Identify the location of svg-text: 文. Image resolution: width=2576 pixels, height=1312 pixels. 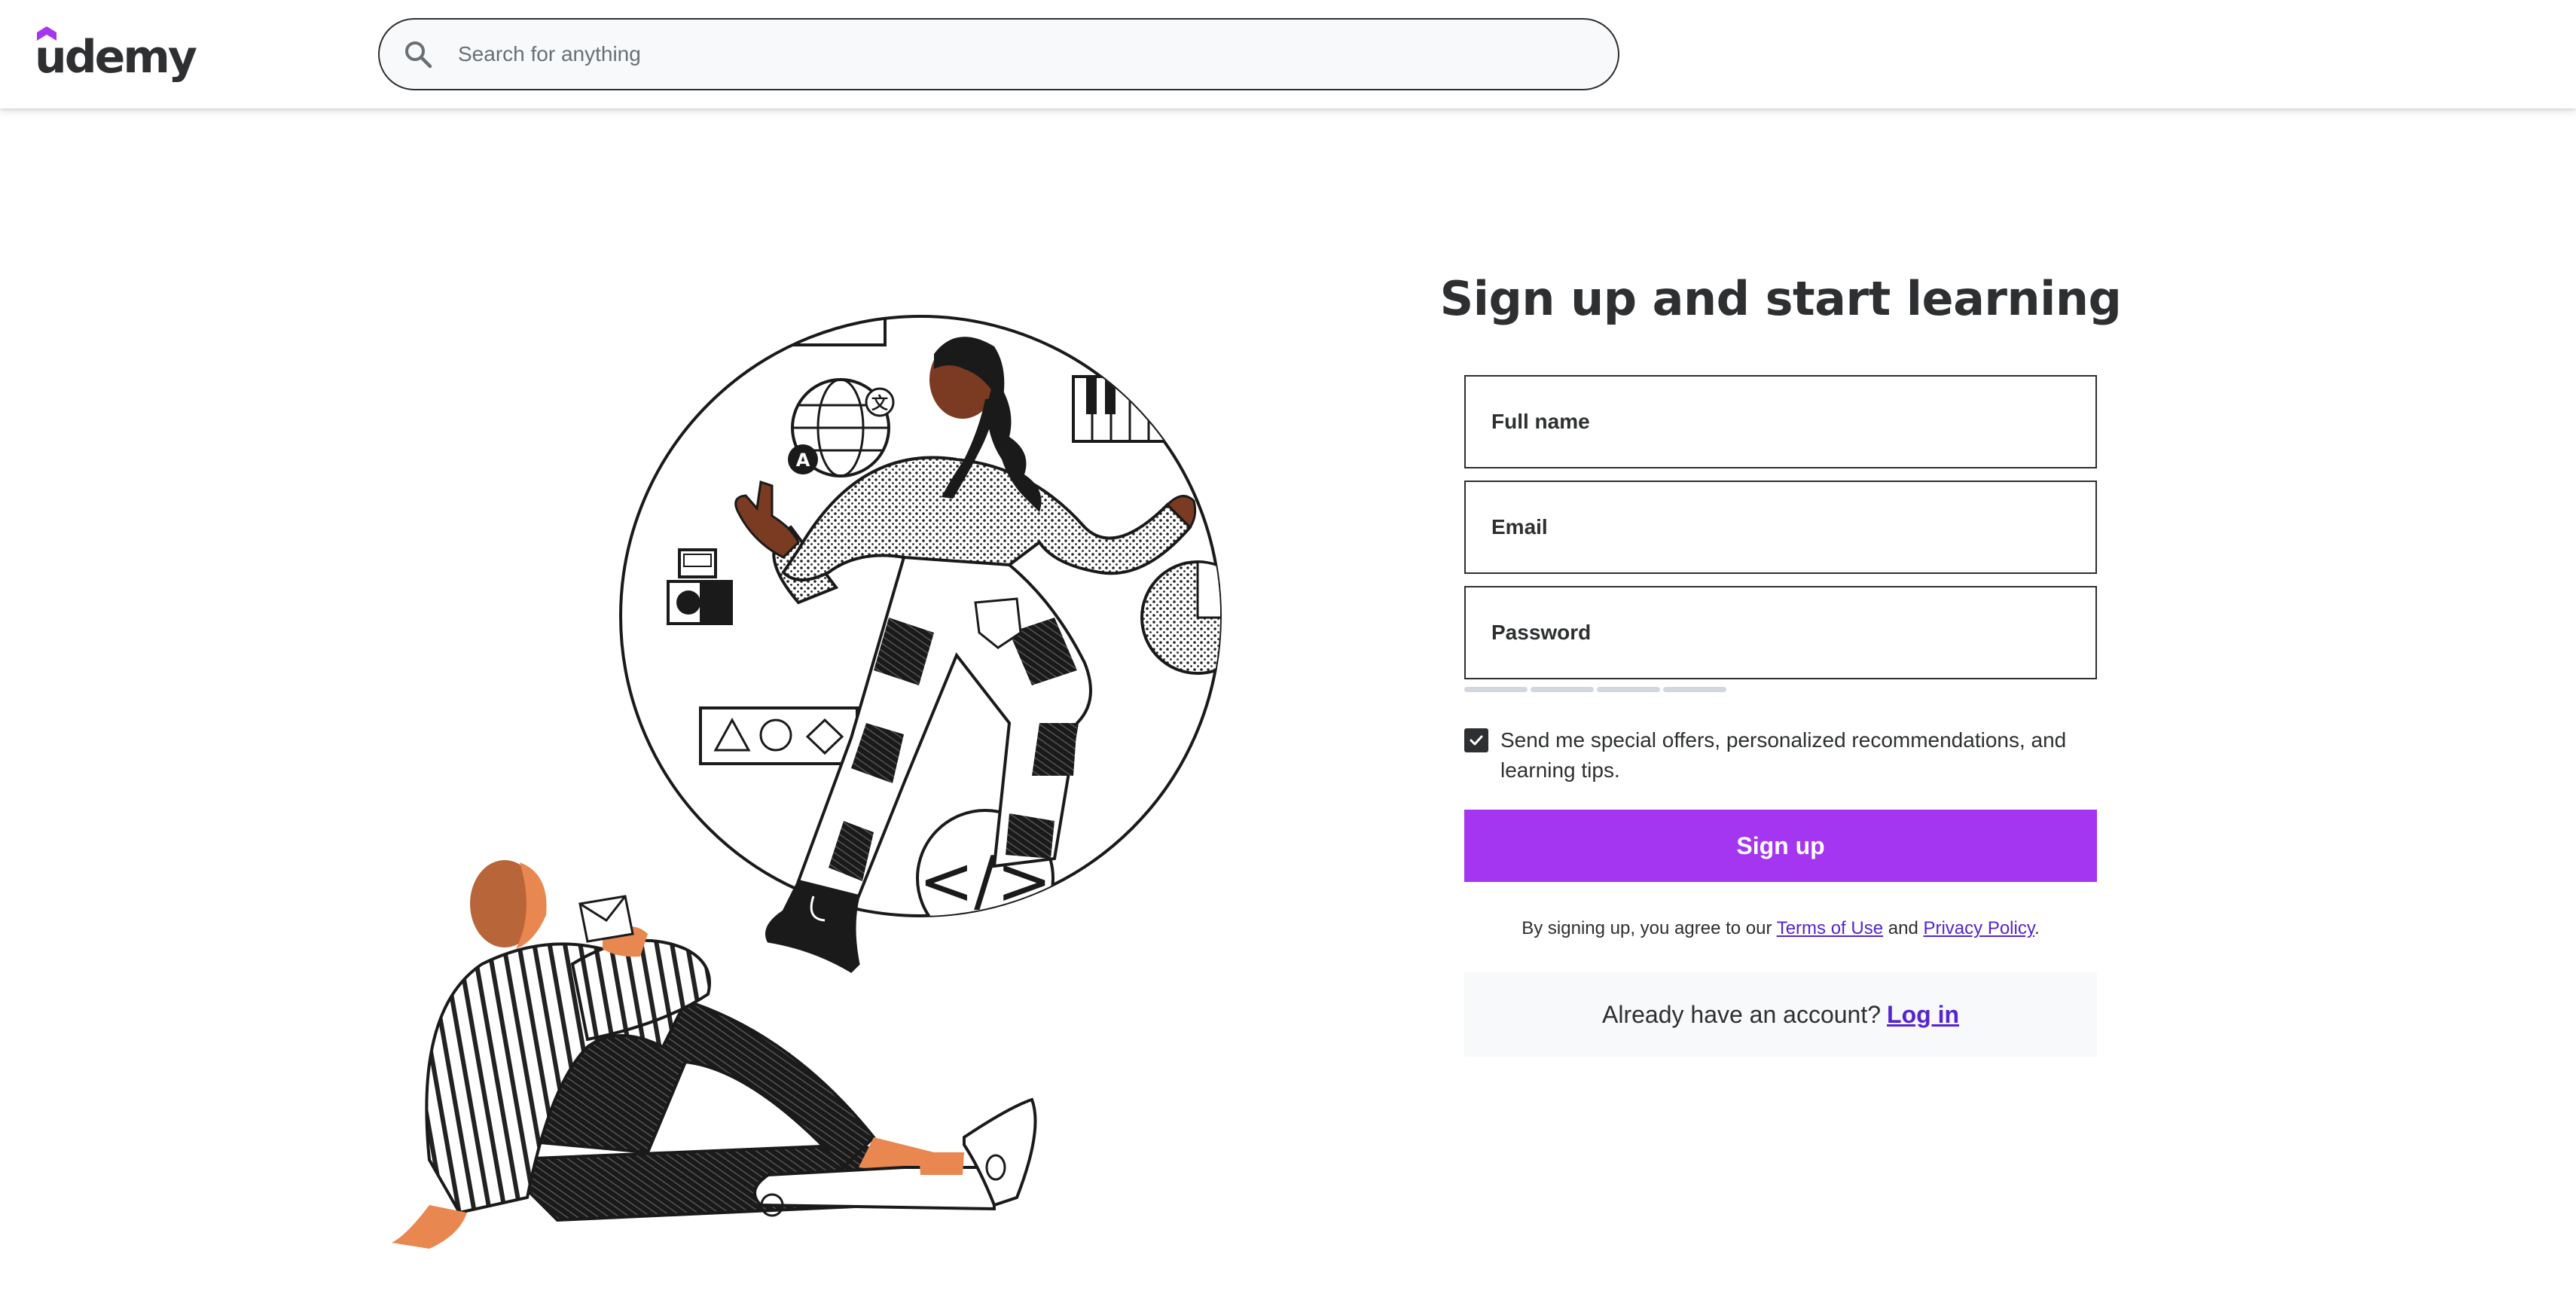
(880, 403).